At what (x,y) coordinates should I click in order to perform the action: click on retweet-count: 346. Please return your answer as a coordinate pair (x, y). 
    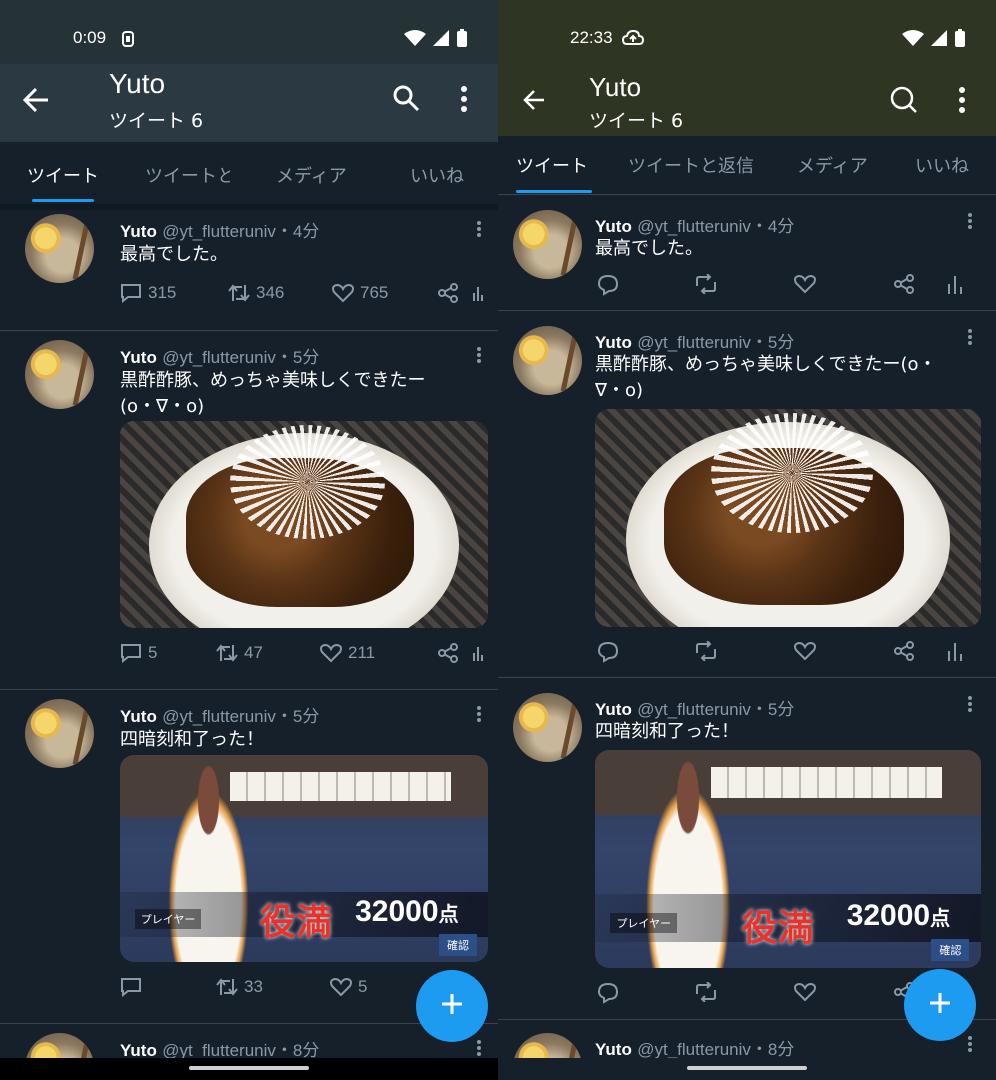
    Looking at the image, I should click on (270, 292).